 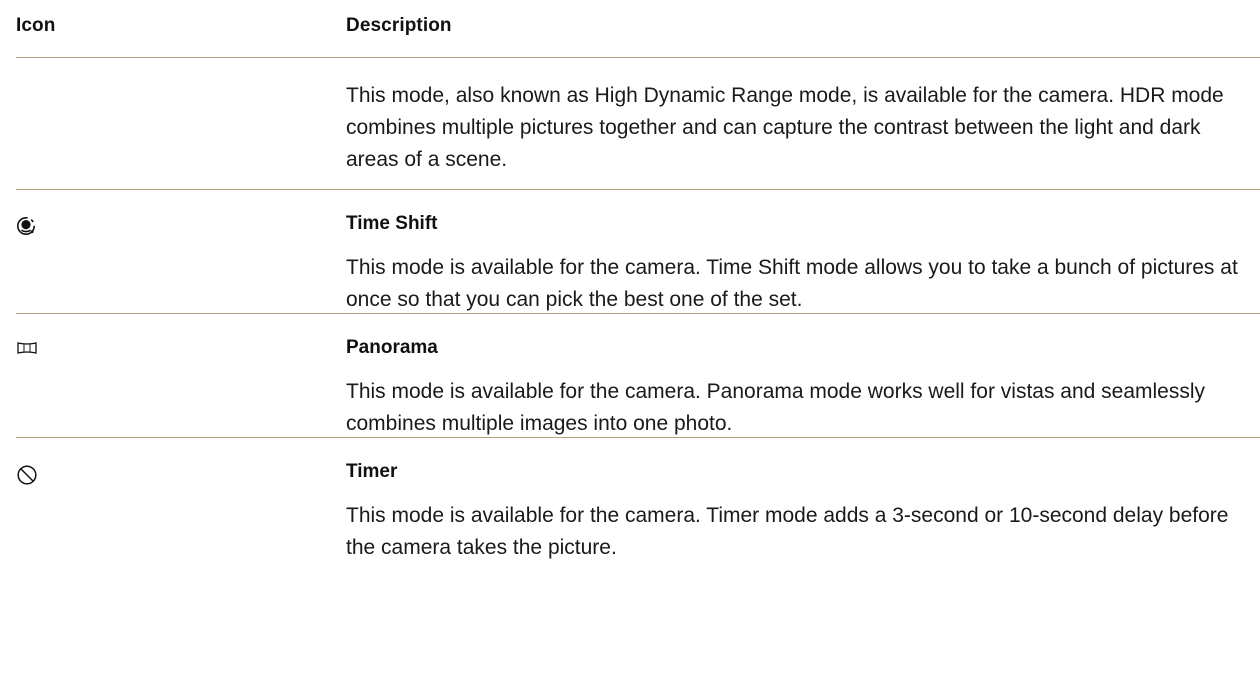 What do you see at coordinates (181, 226) in the screenshot?
I see `time-shift-icon` at bounding box center [181, 226].